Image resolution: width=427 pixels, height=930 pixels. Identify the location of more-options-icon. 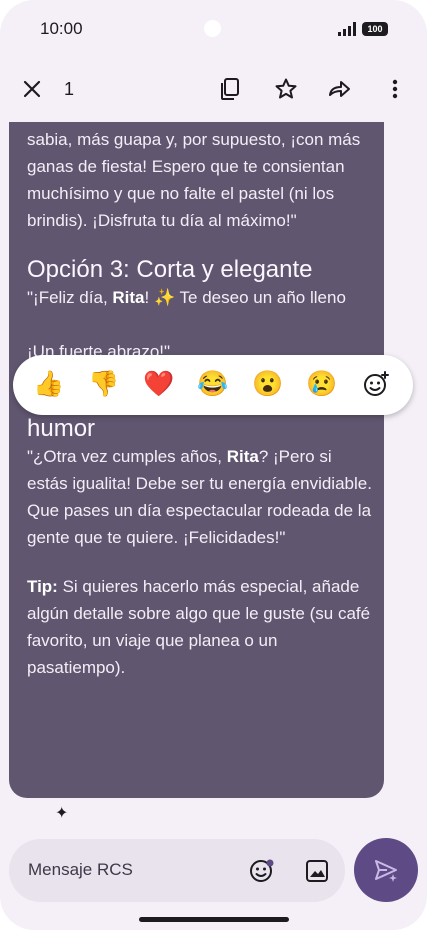
(395, 89).